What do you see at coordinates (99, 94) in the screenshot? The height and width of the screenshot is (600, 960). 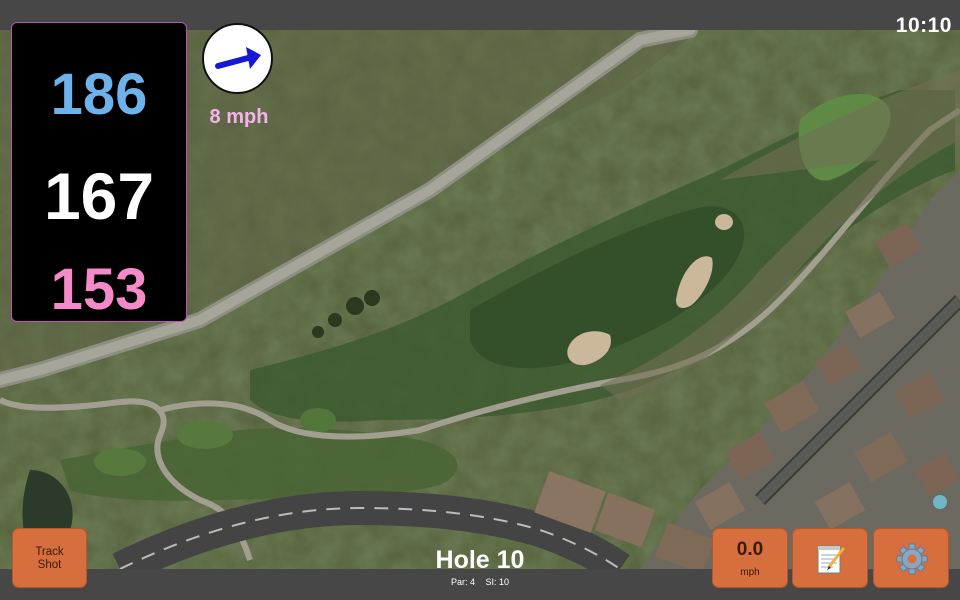 I see `back-distance: 186` at bounding box center [99, 94].